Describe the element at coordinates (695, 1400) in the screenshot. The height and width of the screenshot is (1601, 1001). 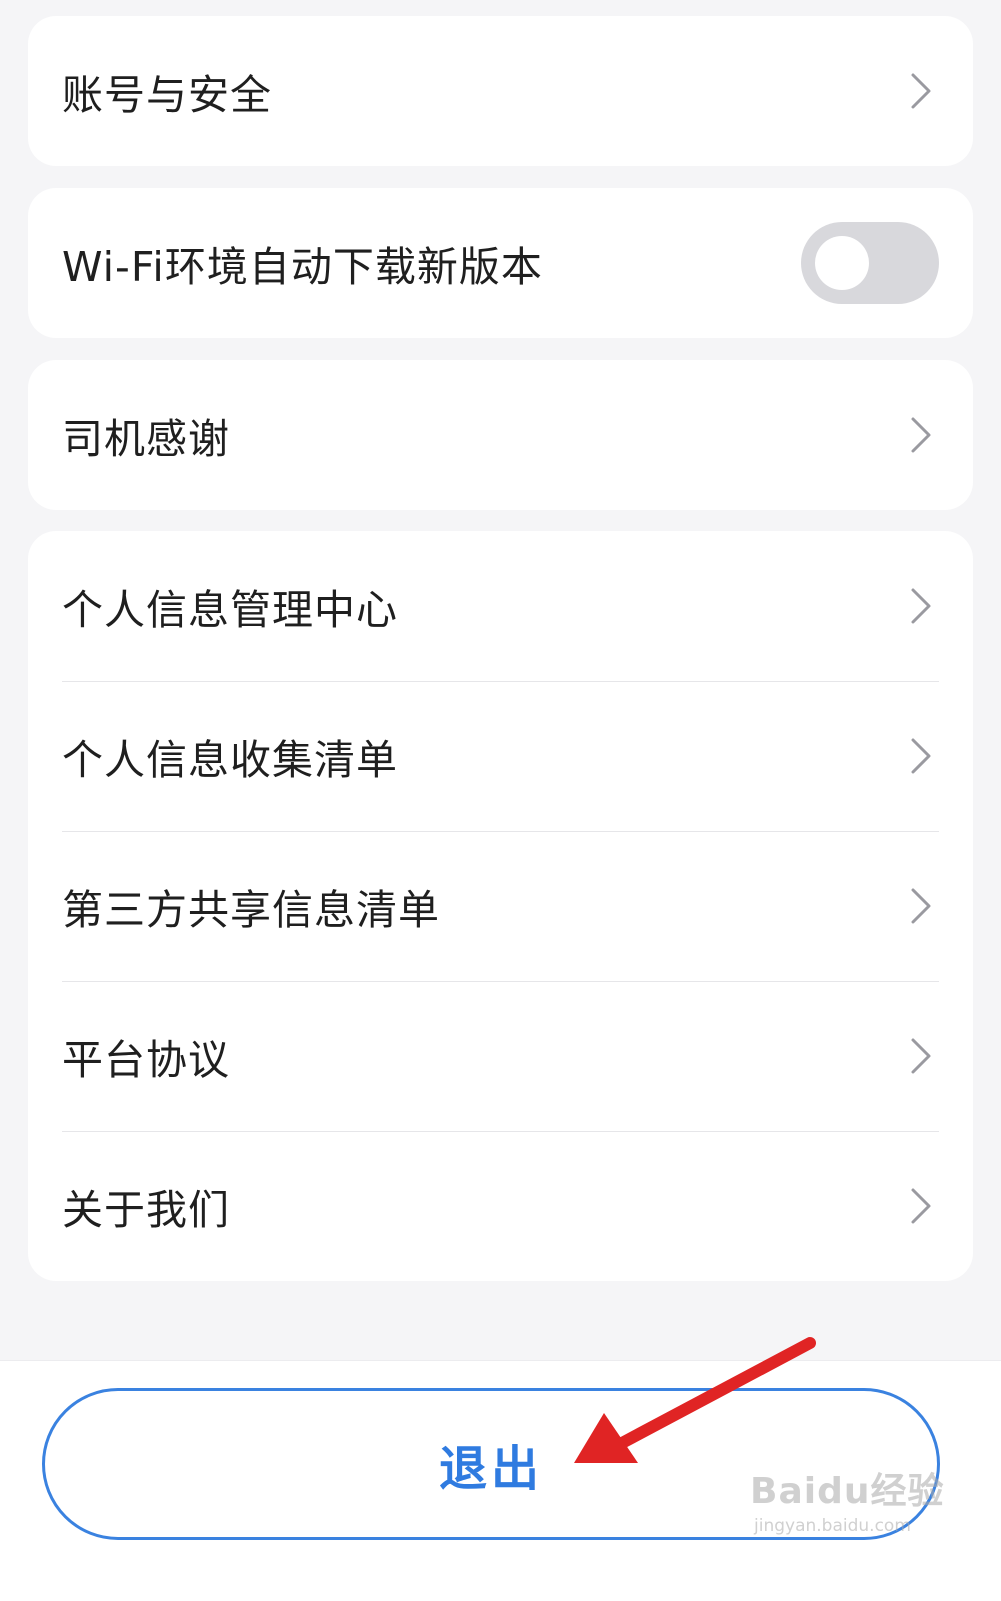
I see `annotation-arrow-icon` at that location.